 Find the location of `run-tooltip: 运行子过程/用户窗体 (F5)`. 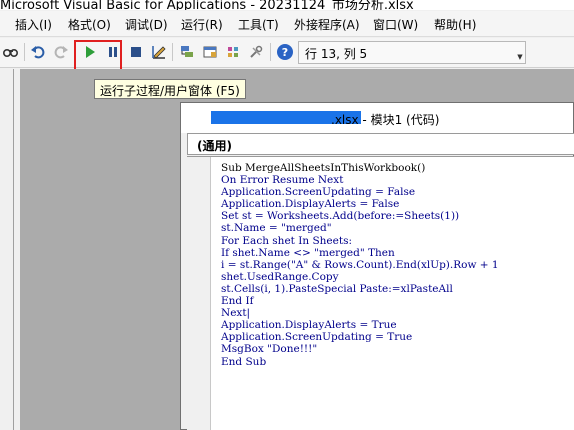

run-tooltip: 运行子过程/用户窗体 (F5) is located at coordinates (170, 89).